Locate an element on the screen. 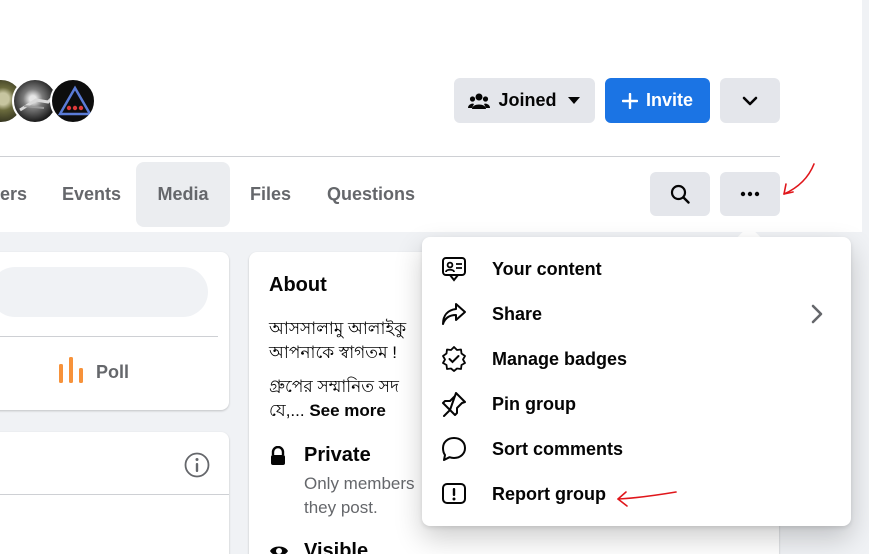 Image resolution: width=869 pixels, height=554 pixels. tab-label: Events is located at coordinates (92, 194).